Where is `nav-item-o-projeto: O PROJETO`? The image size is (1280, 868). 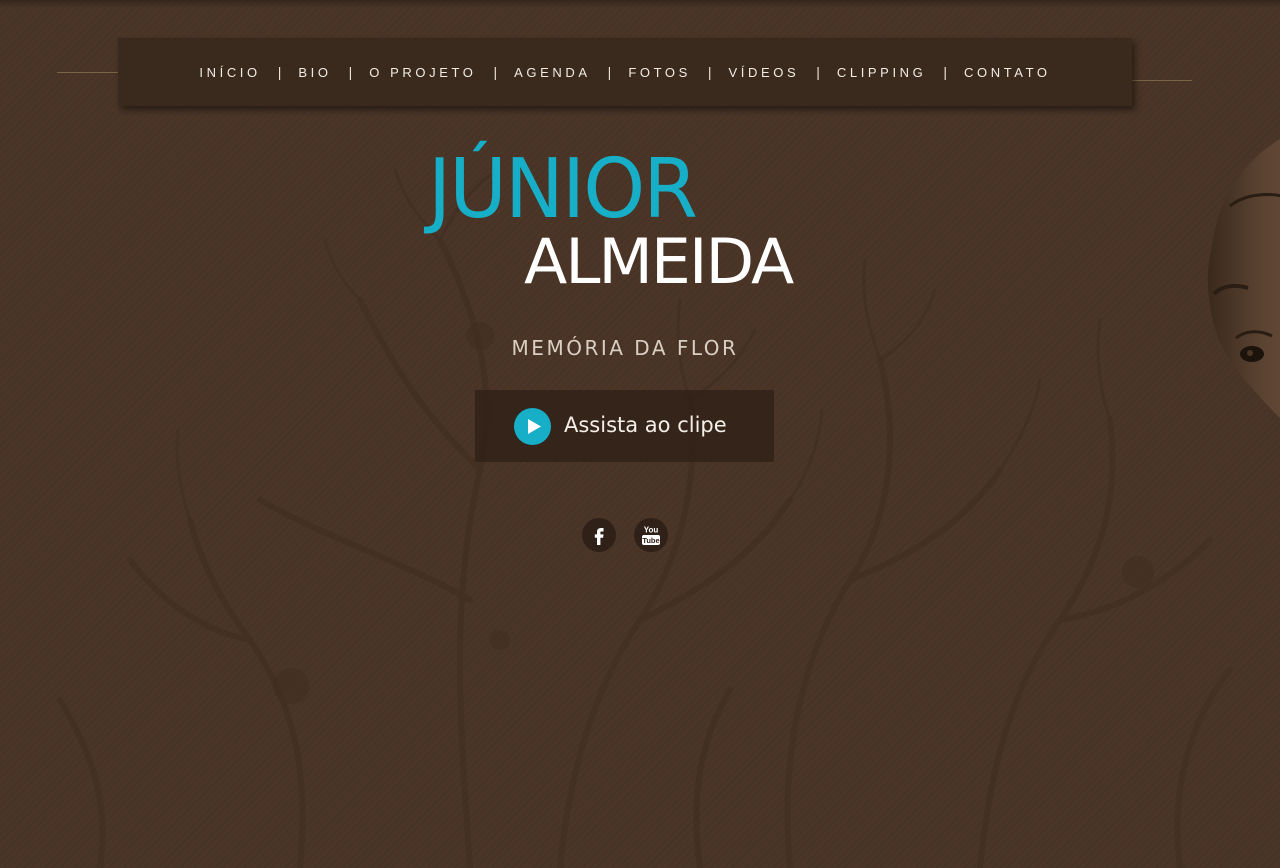
nav-item-o-projeto: O PROJETO is located at coordinates (422, 72).